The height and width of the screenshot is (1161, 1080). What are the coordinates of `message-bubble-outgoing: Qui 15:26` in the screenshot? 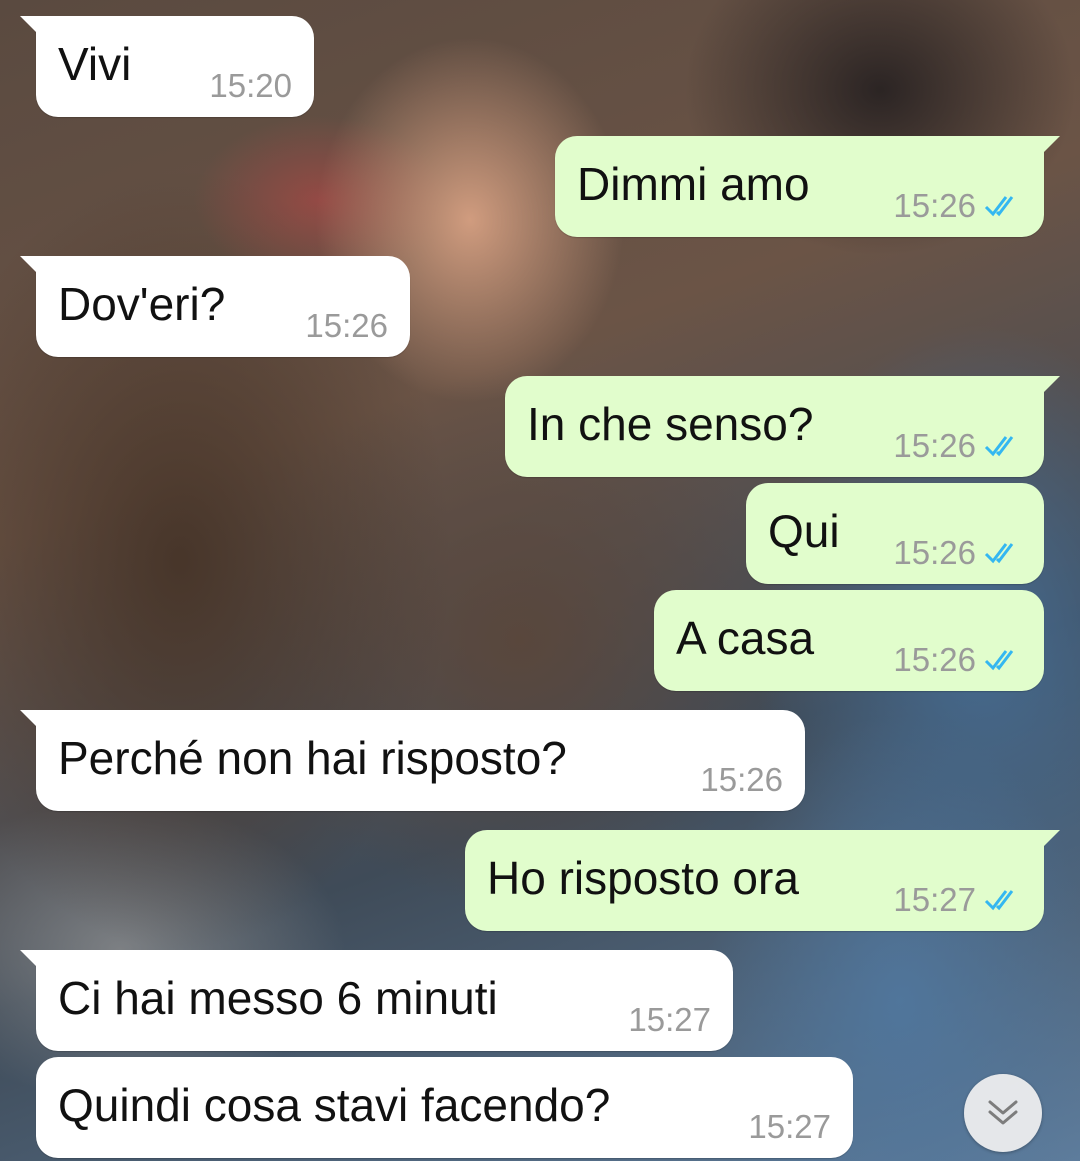 It's located at (895, 533).